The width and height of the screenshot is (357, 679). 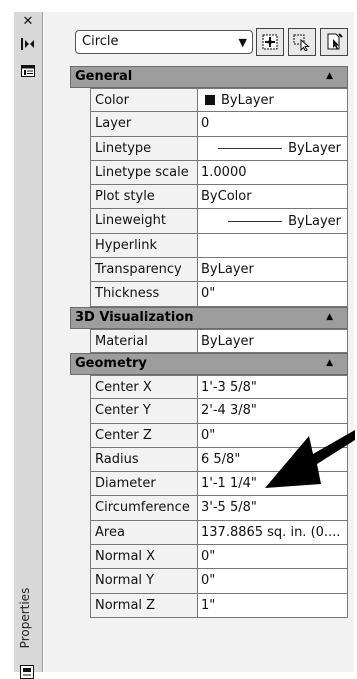 What do you see at coordinates (28, 71) in the screenshot?
I see `properties-menu-icon` at bounding box center [28, 71].